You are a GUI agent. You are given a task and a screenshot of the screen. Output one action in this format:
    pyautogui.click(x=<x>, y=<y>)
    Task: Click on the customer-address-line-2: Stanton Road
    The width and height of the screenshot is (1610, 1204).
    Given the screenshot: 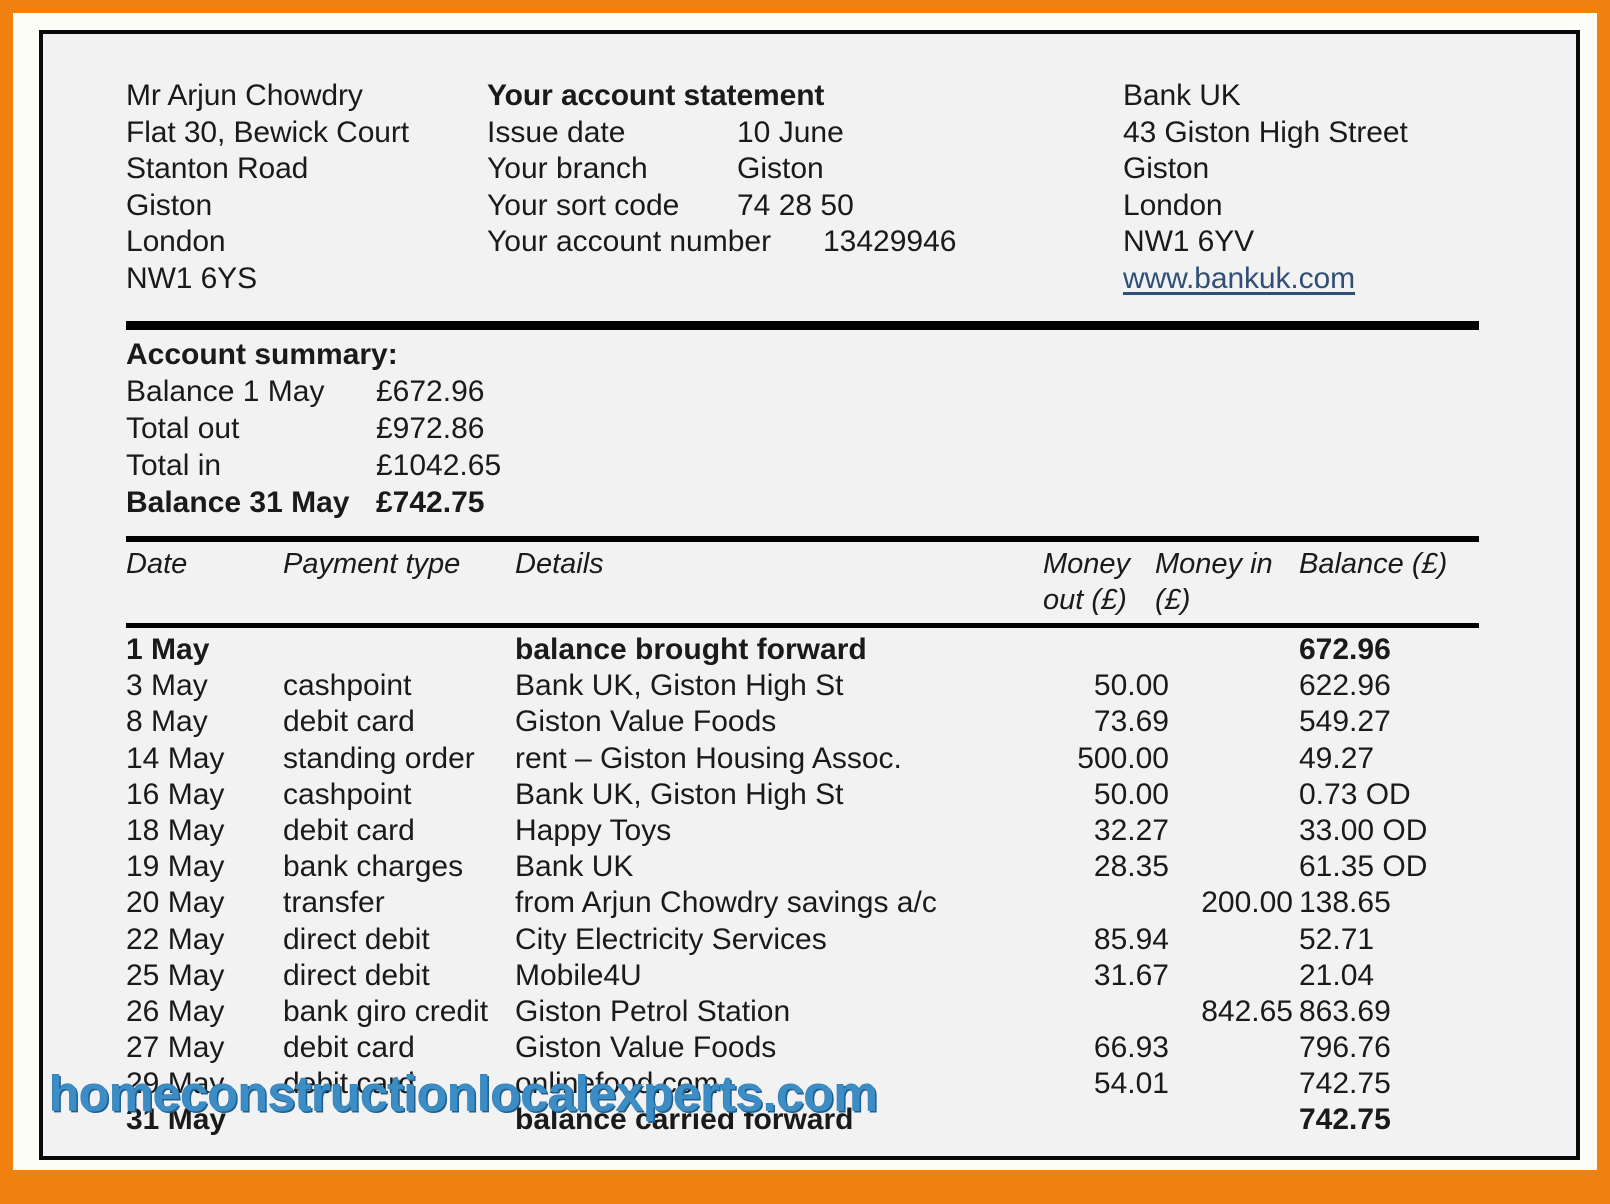 What is the action you would take?
    pyautogui.click(x=217, y=168)
    